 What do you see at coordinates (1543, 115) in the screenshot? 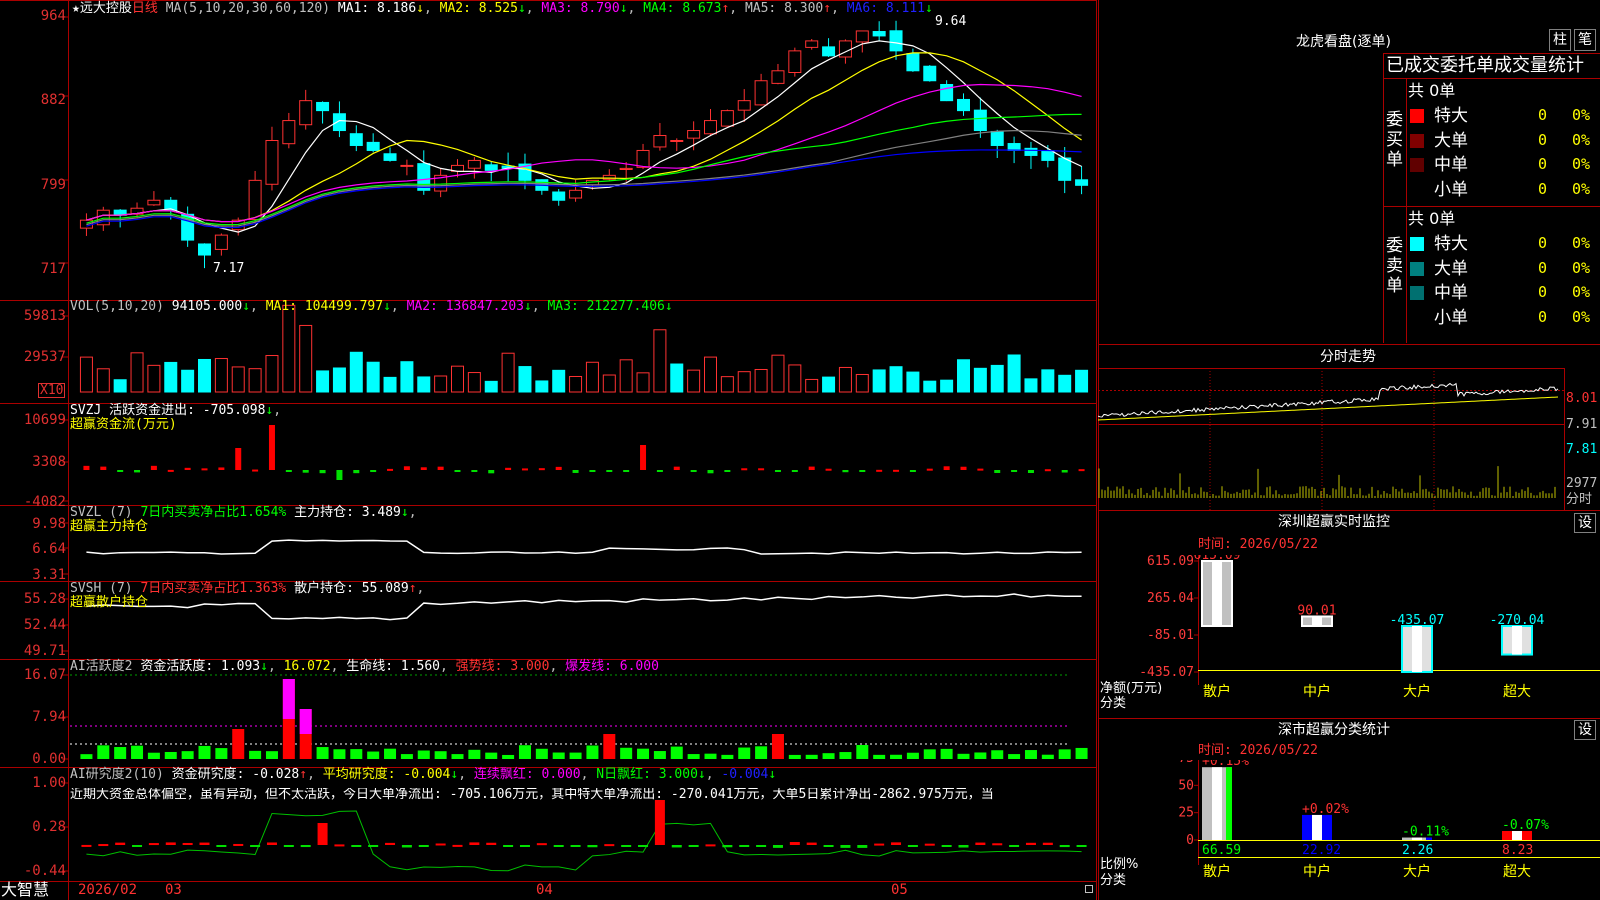
I see `order-count: 0` at bounding box center [1543, 115].